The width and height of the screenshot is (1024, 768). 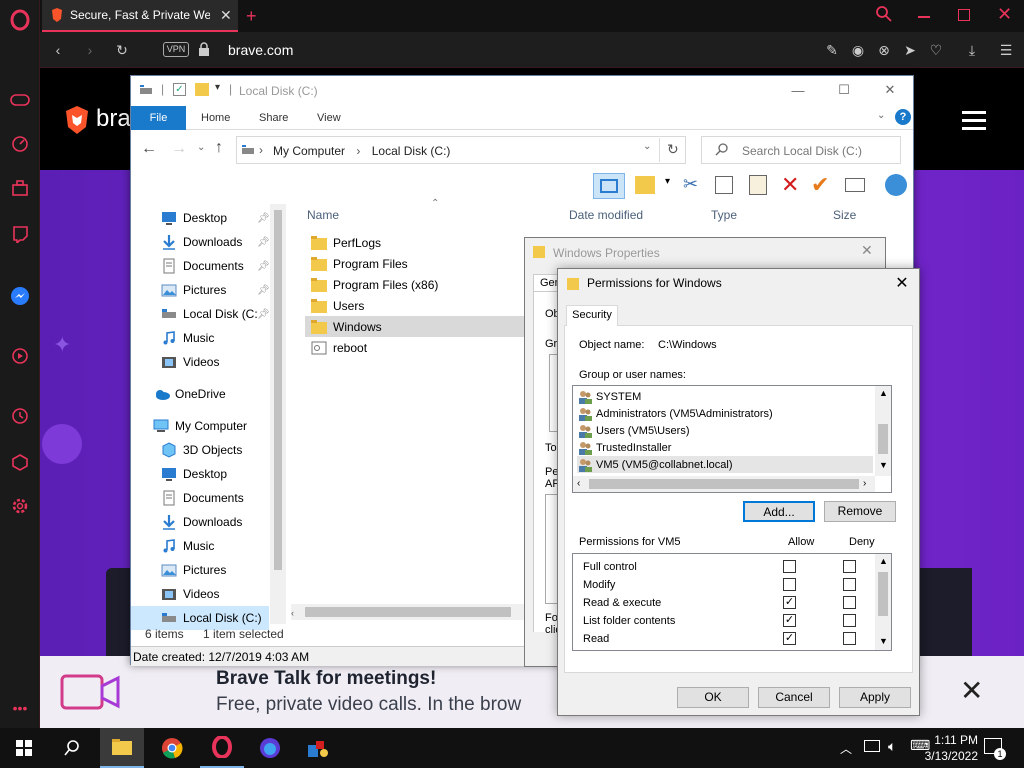 What do you see at coordinates (724, 484) in the screenshot?
I see `group-hscrollbar: ‹ ›` at bounding box center [724, 484].